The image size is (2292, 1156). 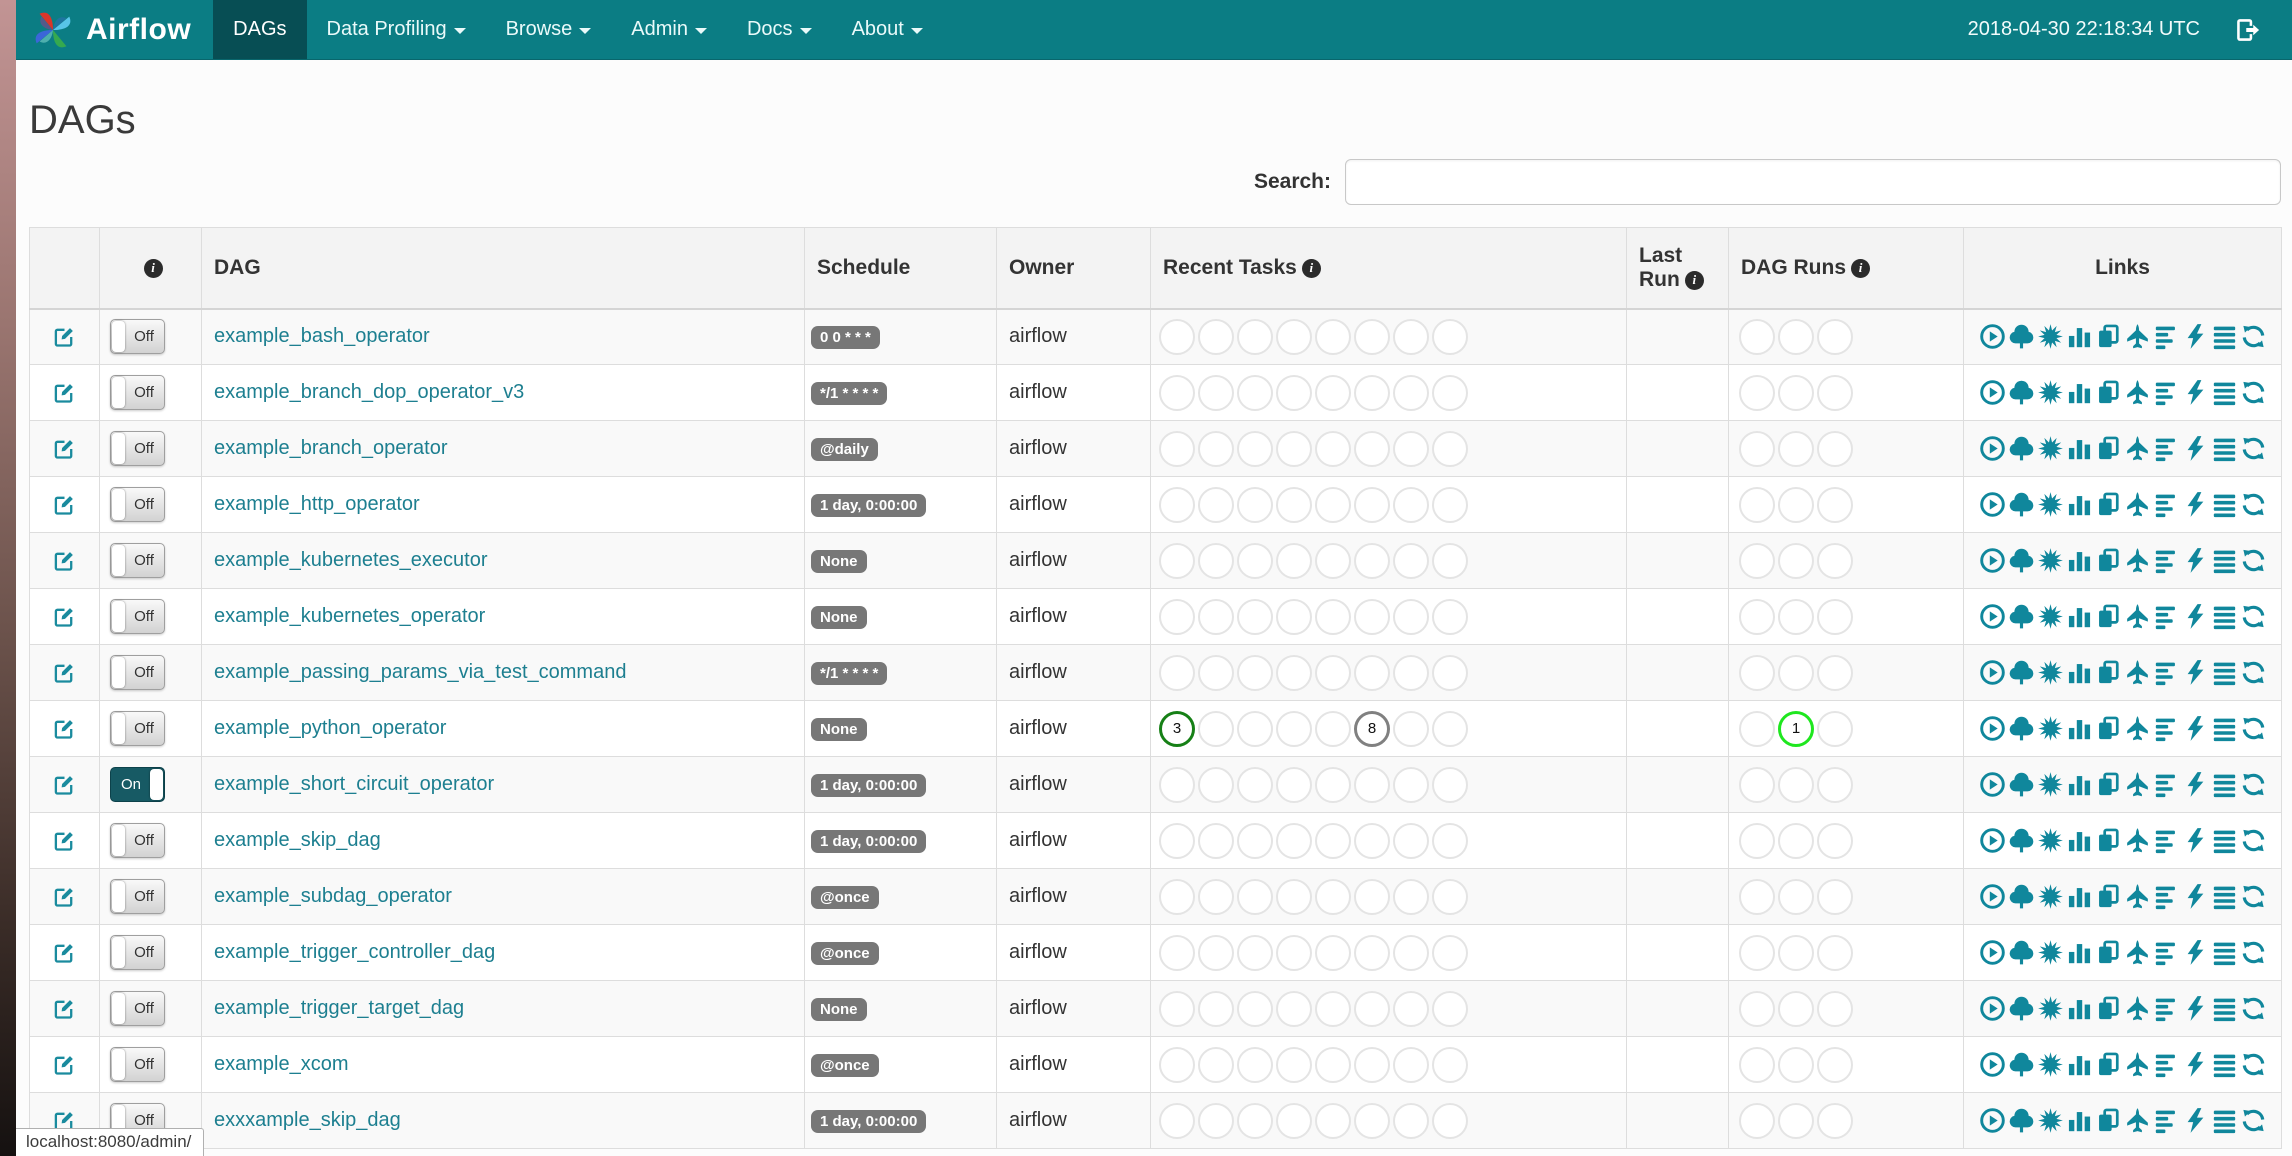 What do you see at coordinates (779, 29) in the screenshot?
I see `nav-item-docs: Docs` at bounding box center [779, 29].